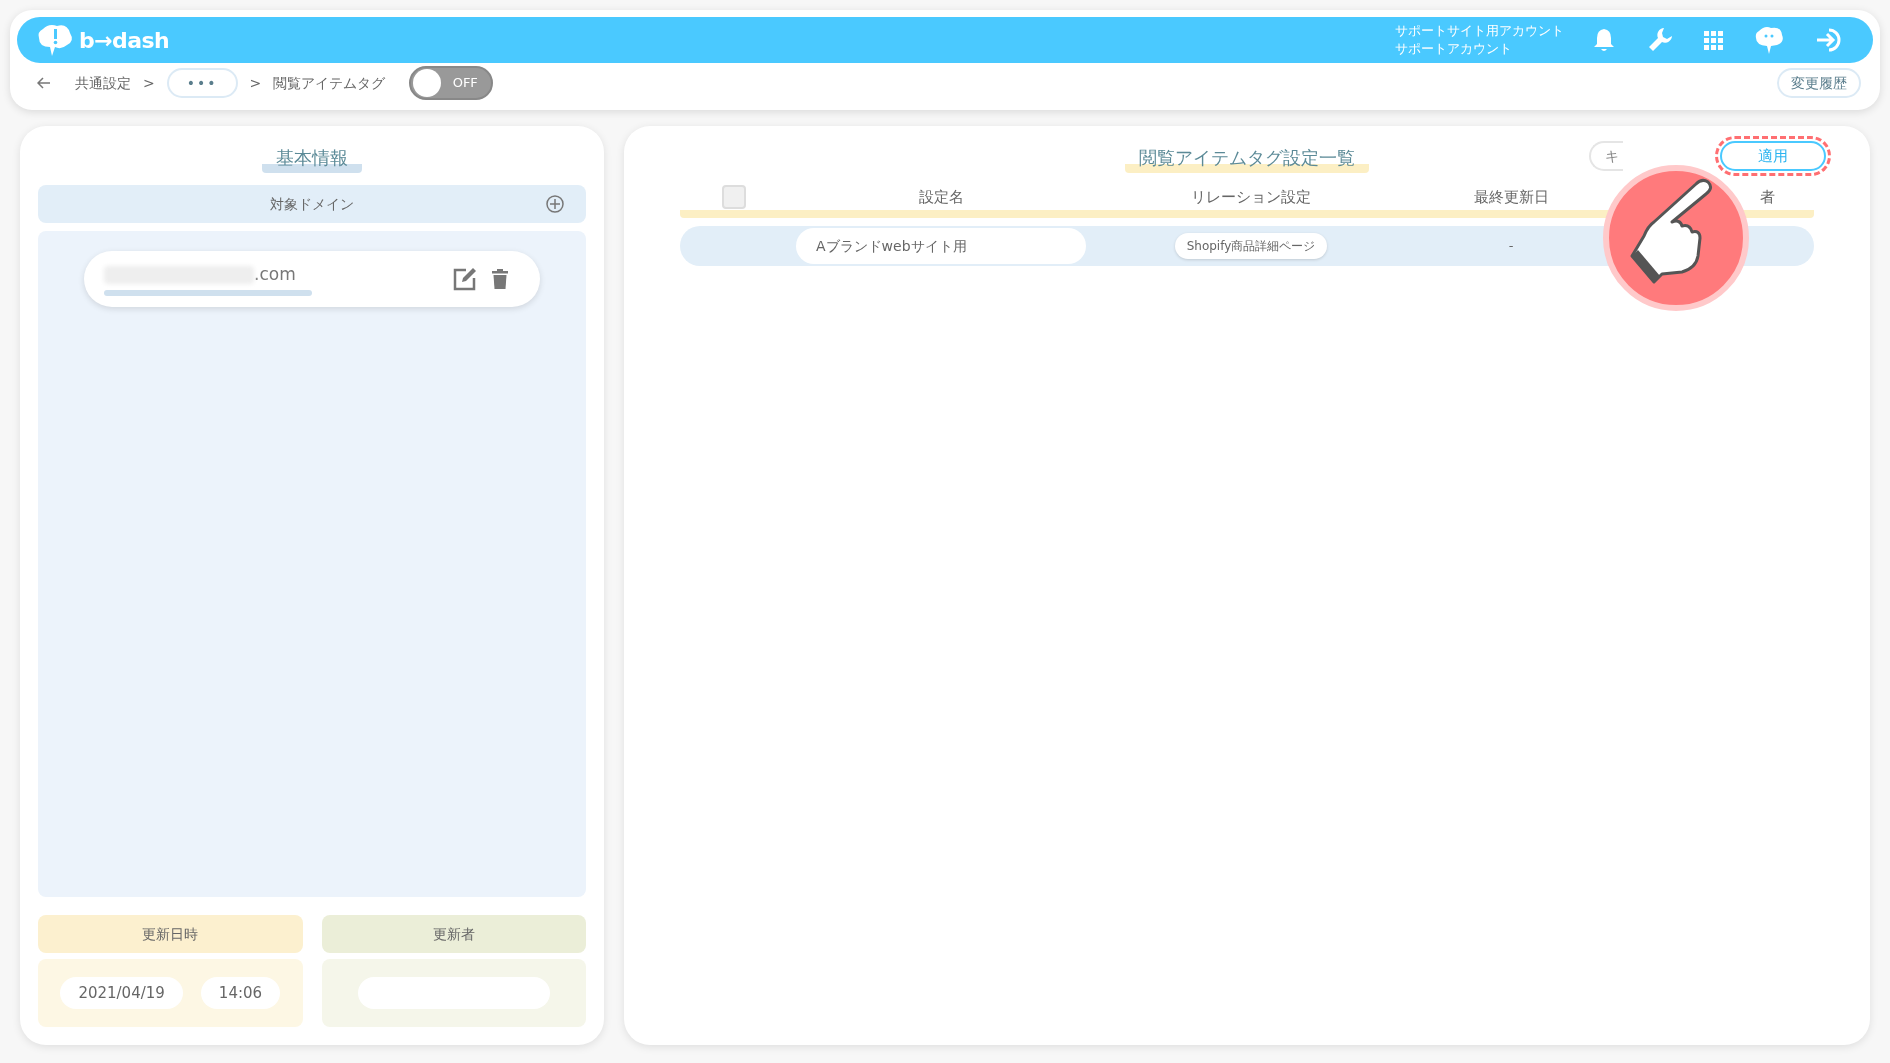  What do you see at coordinates (734, 197) in the screenshot?
I see `select-all-checkbox` at bounding box center [734, 197].